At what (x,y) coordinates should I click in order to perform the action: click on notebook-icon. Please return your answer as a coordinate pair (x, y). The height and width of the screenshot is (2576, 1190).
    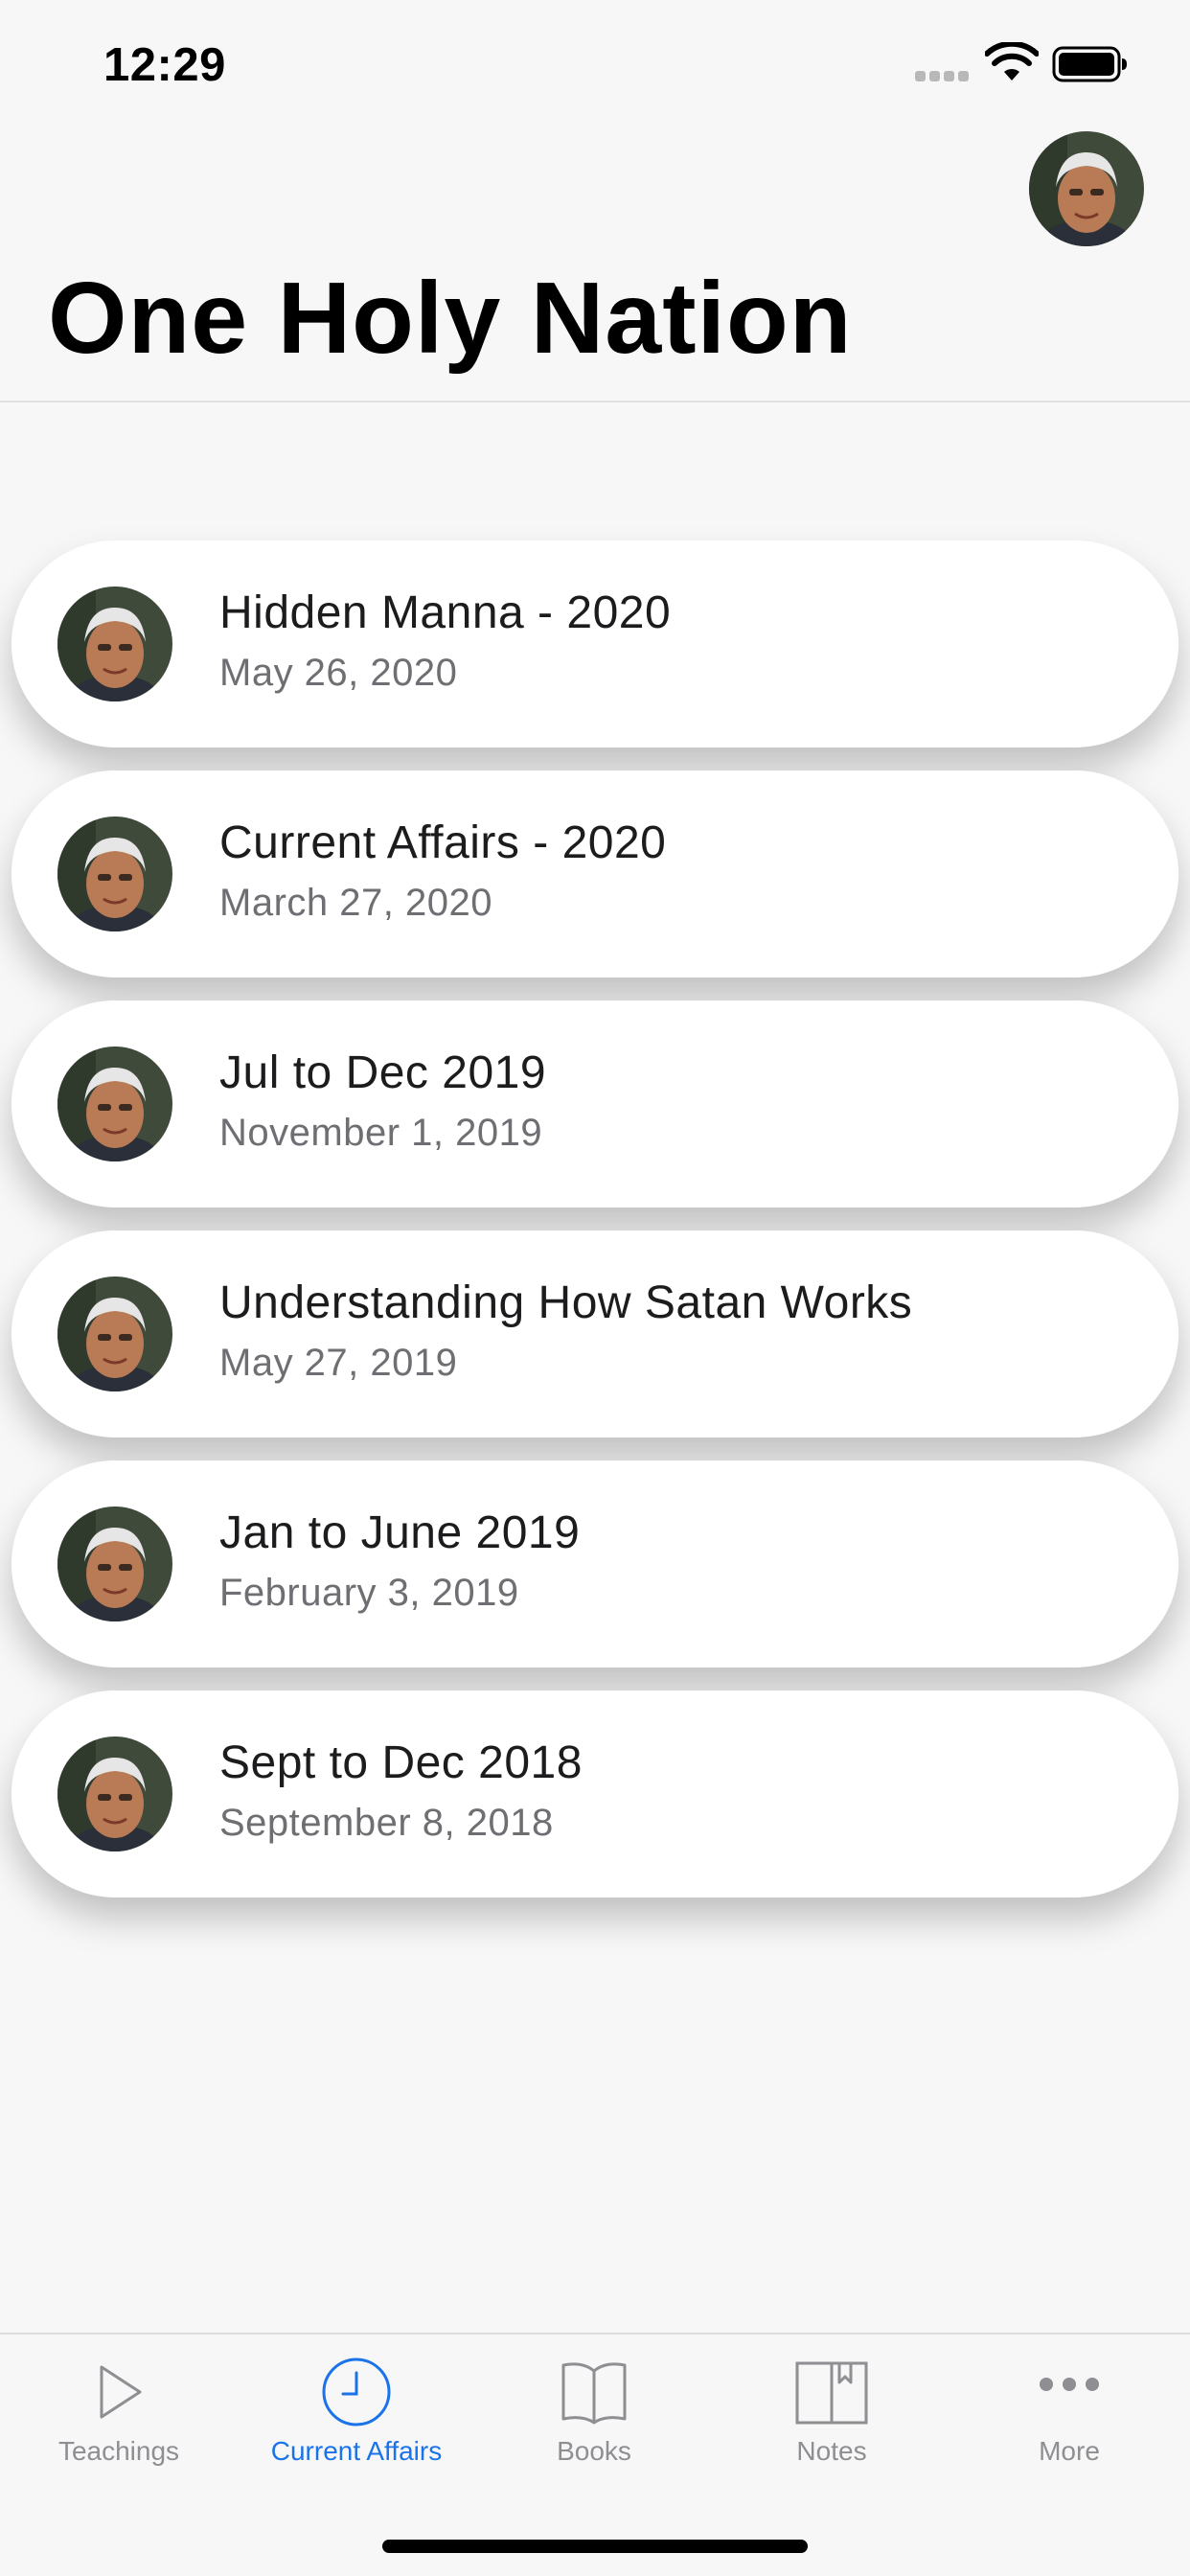
    Looking at the image, I should click on (832, 2393).